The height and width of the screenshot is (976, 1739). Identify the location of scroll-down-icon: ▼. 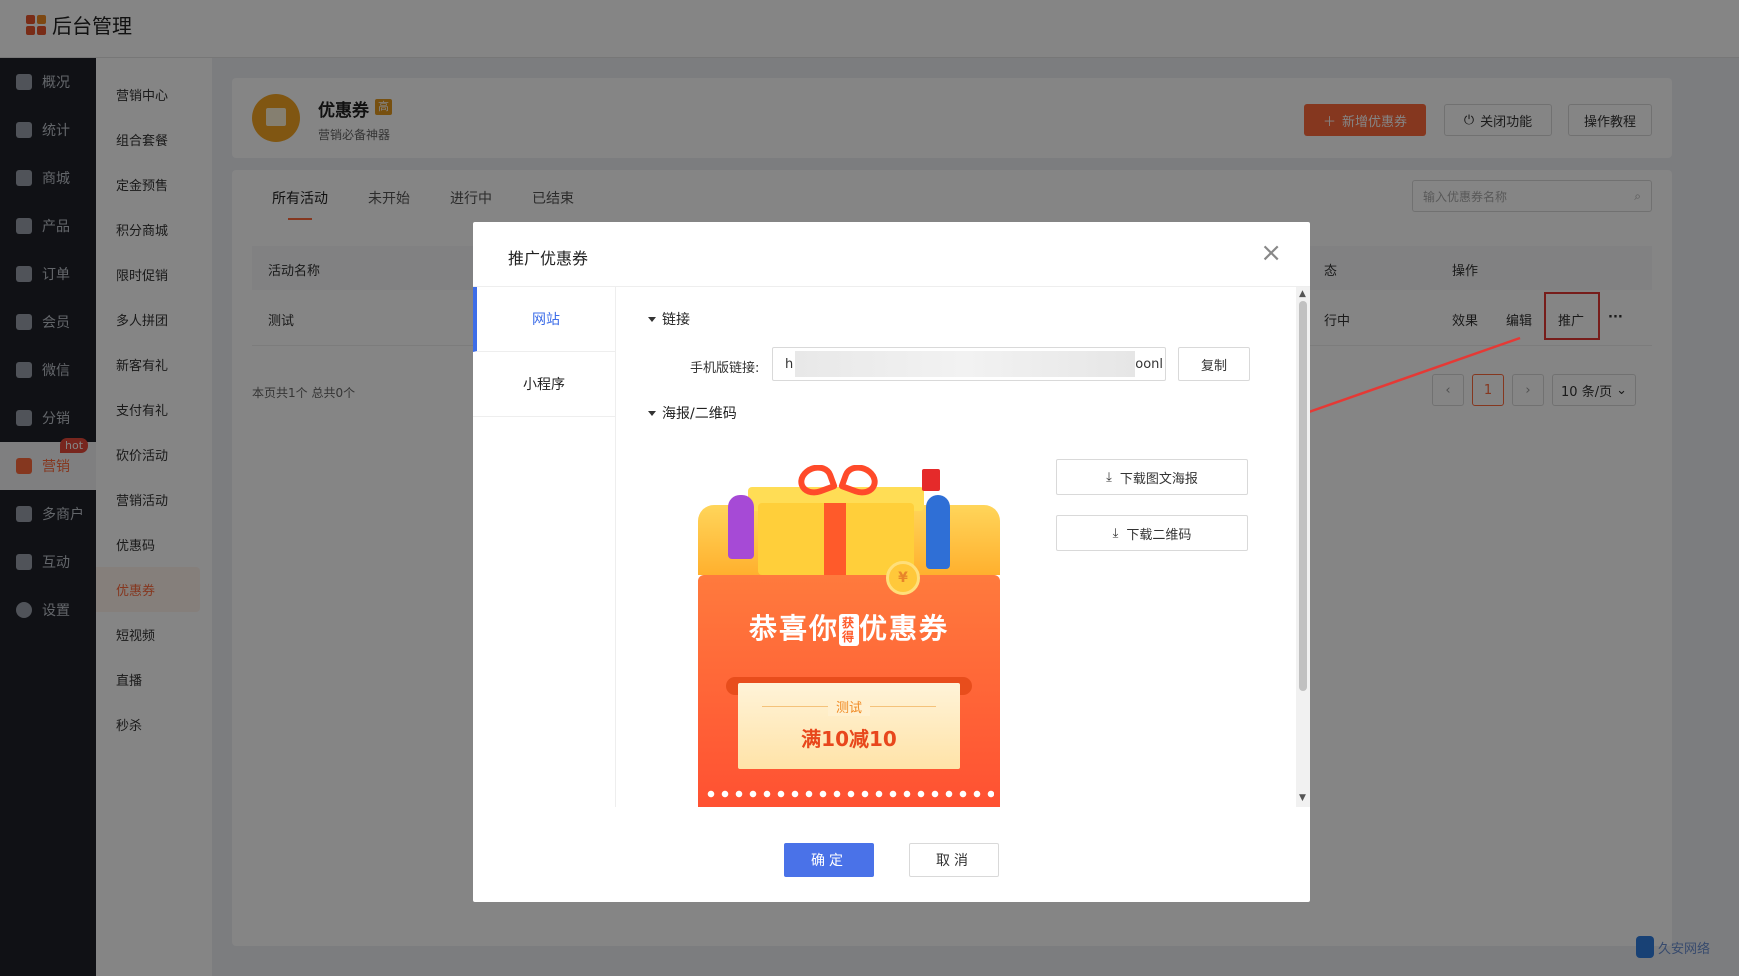
(1302, 798).